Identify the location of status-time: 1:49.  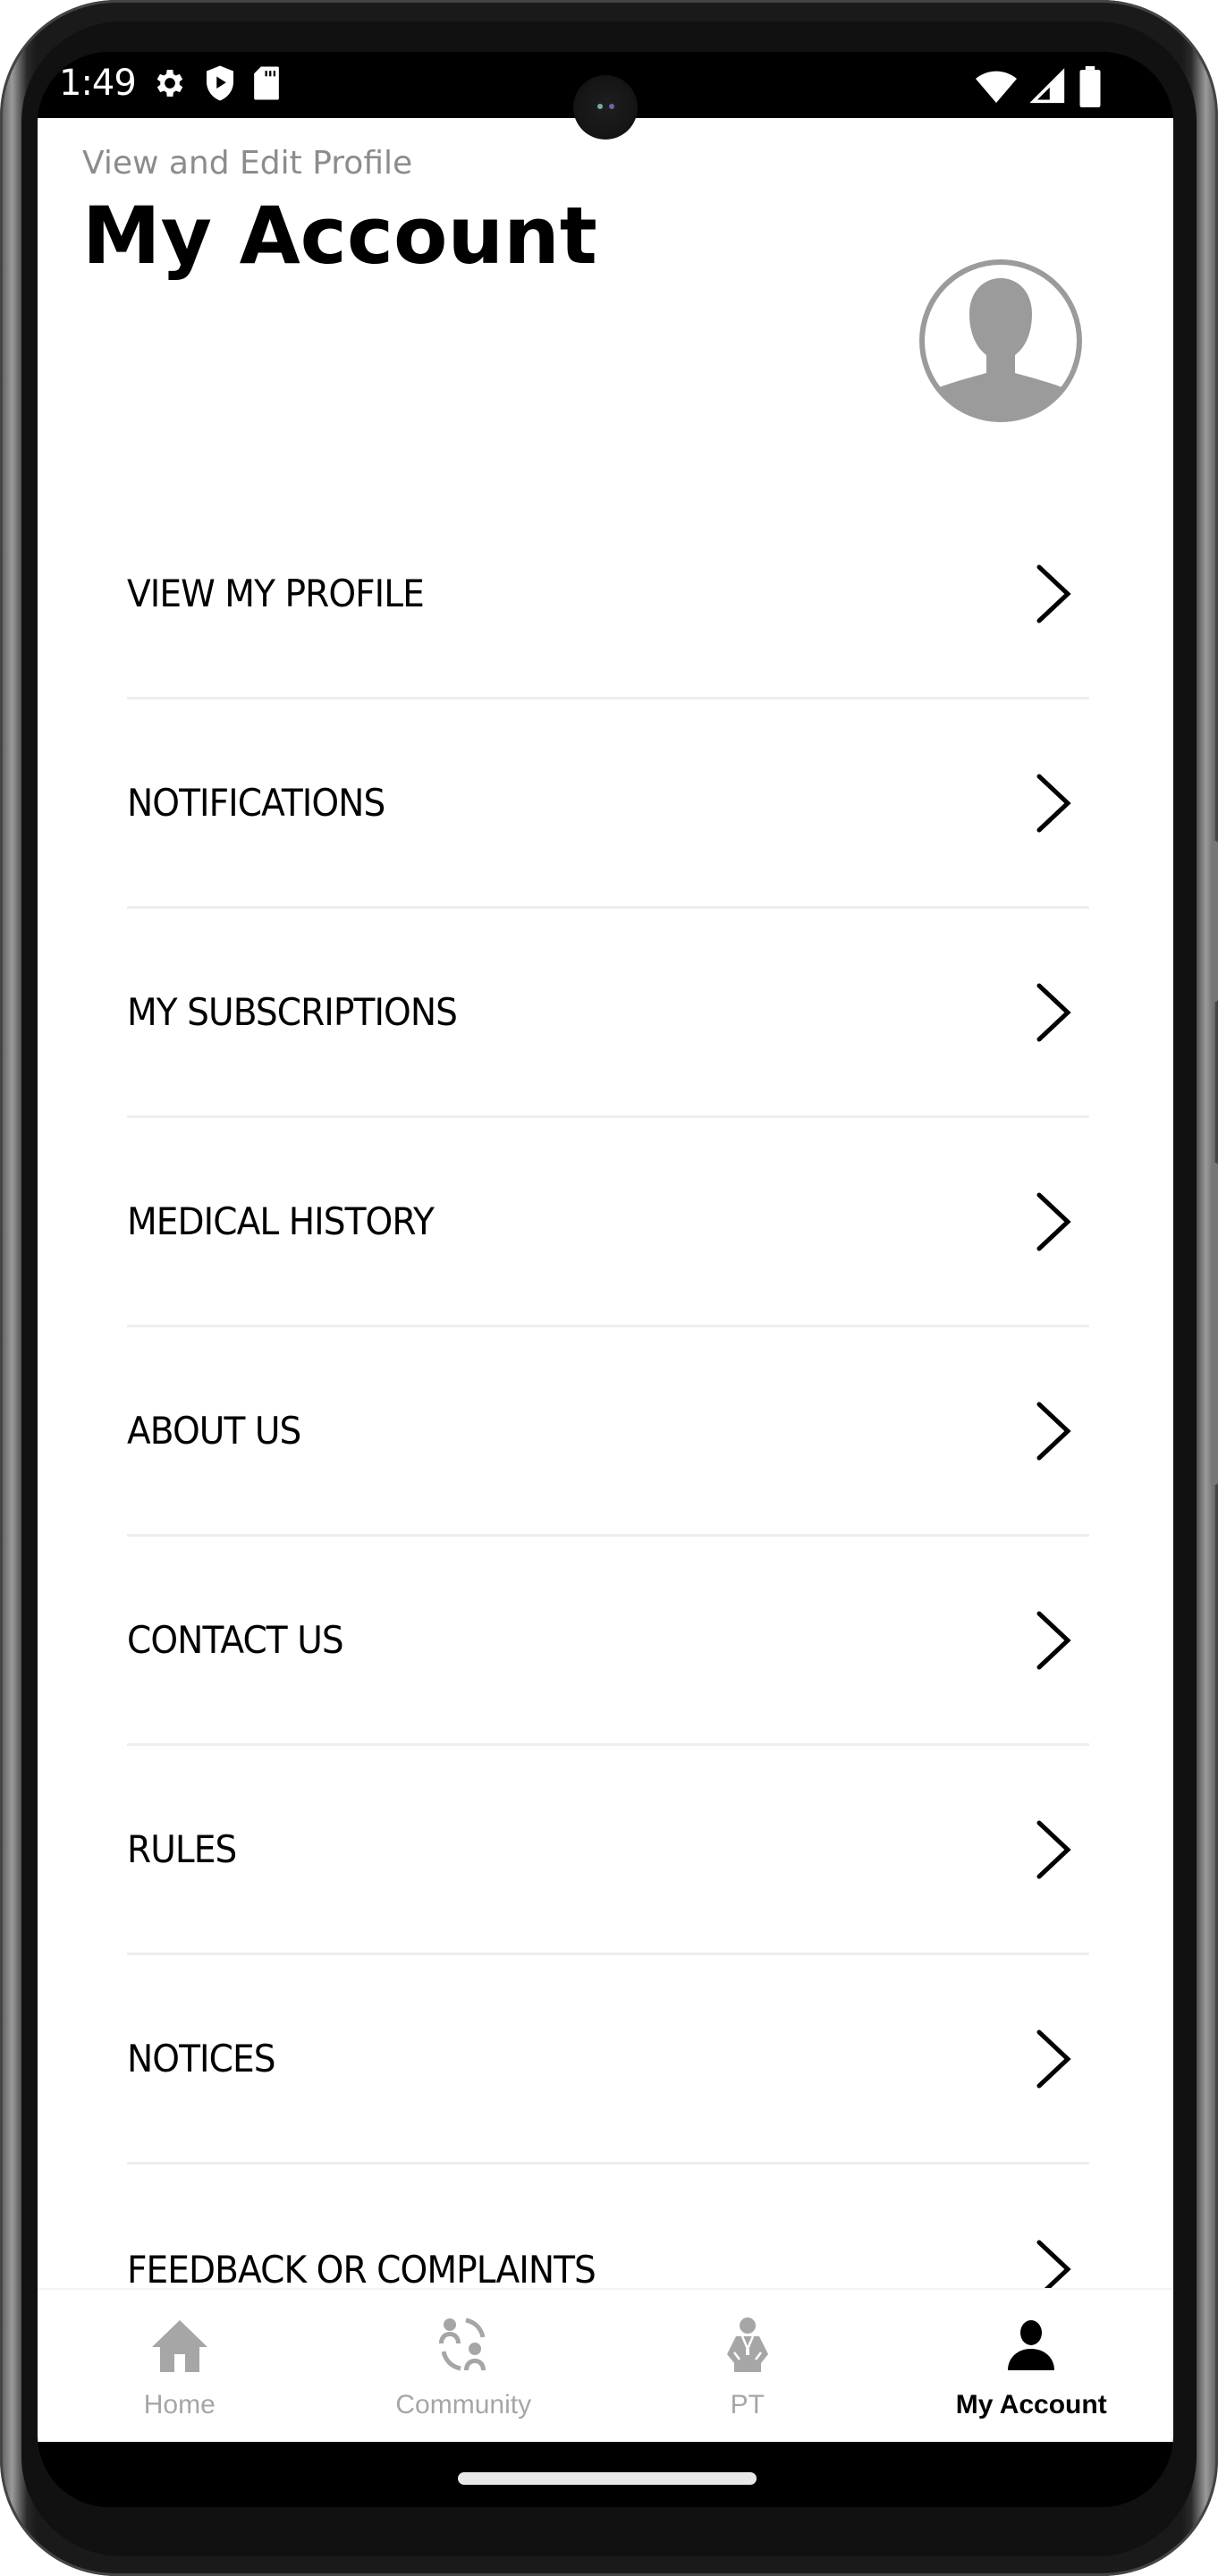
(98, 83).